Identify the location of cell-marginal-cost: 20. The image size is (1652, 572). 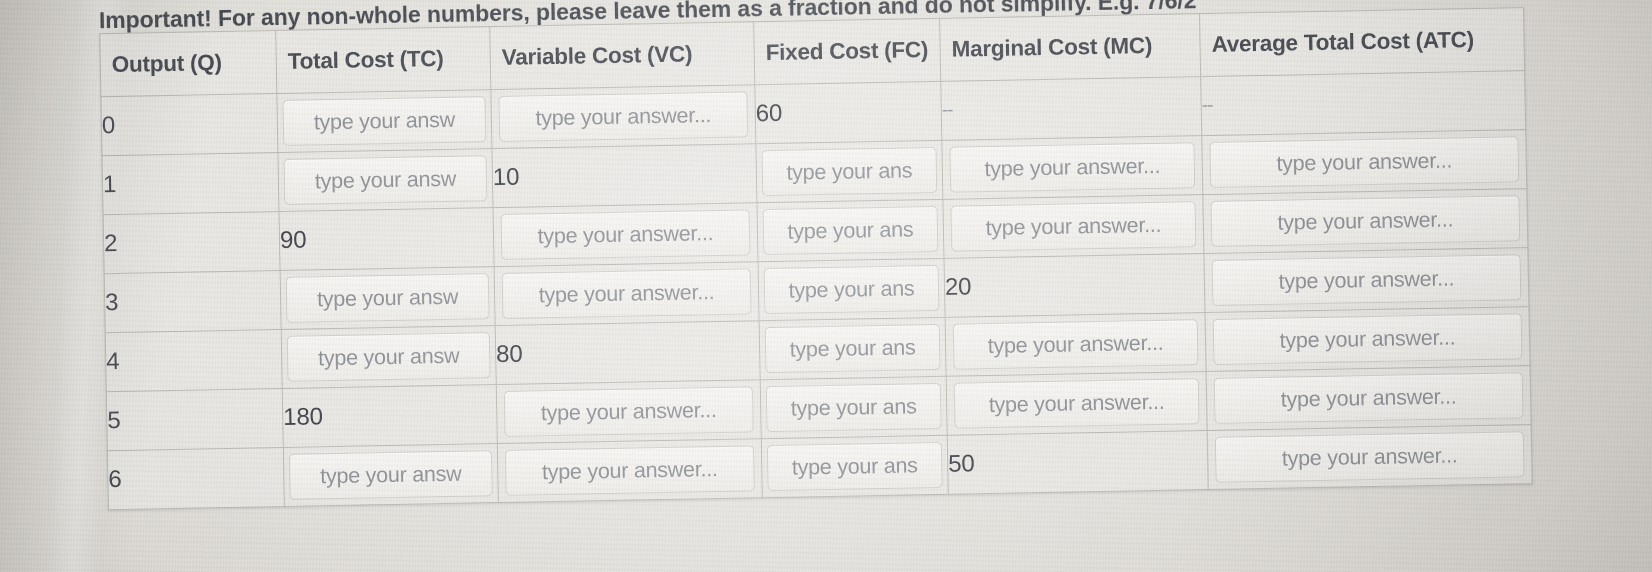
(1074, 285).